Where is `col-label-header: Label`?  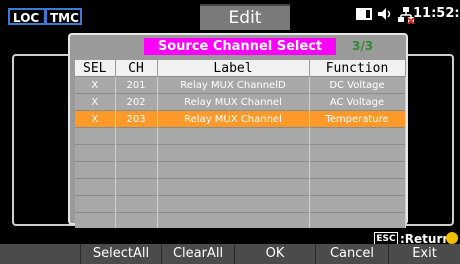
col-label-header: Label is located at coordinates (233, 68).